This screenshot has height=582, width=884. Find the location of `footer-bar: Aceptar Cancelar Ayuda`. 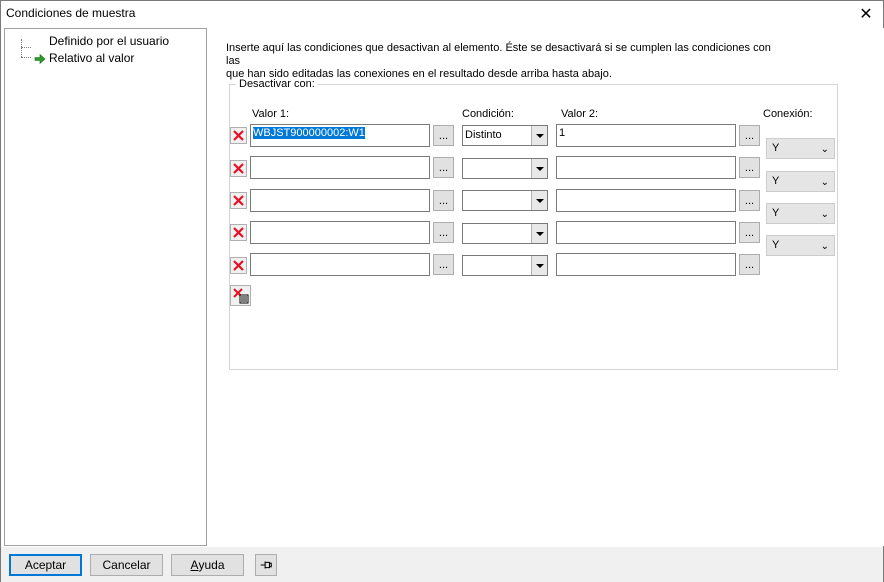

footer-bar: Aceptar Cancelar Ayuda is located at coordinates (442, 564).